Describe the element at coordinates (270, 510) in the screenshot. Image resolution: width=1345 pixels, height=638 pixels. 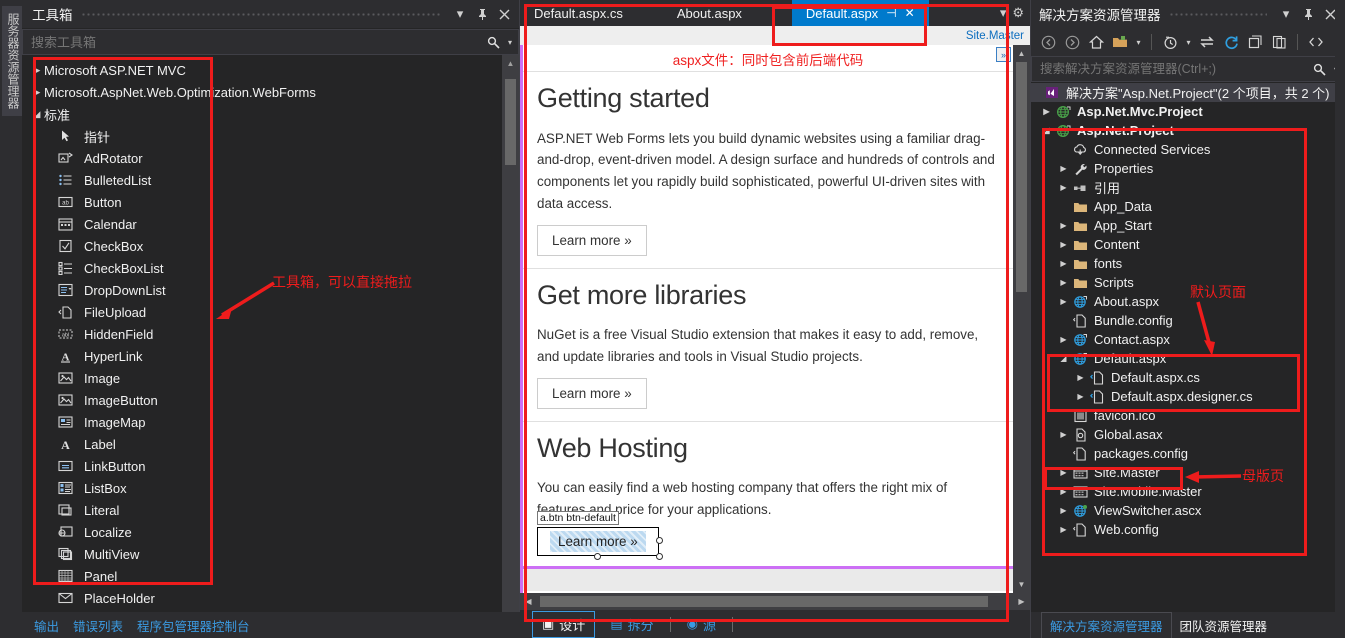
I see `toolbox-item-literal: Literal` at that location.